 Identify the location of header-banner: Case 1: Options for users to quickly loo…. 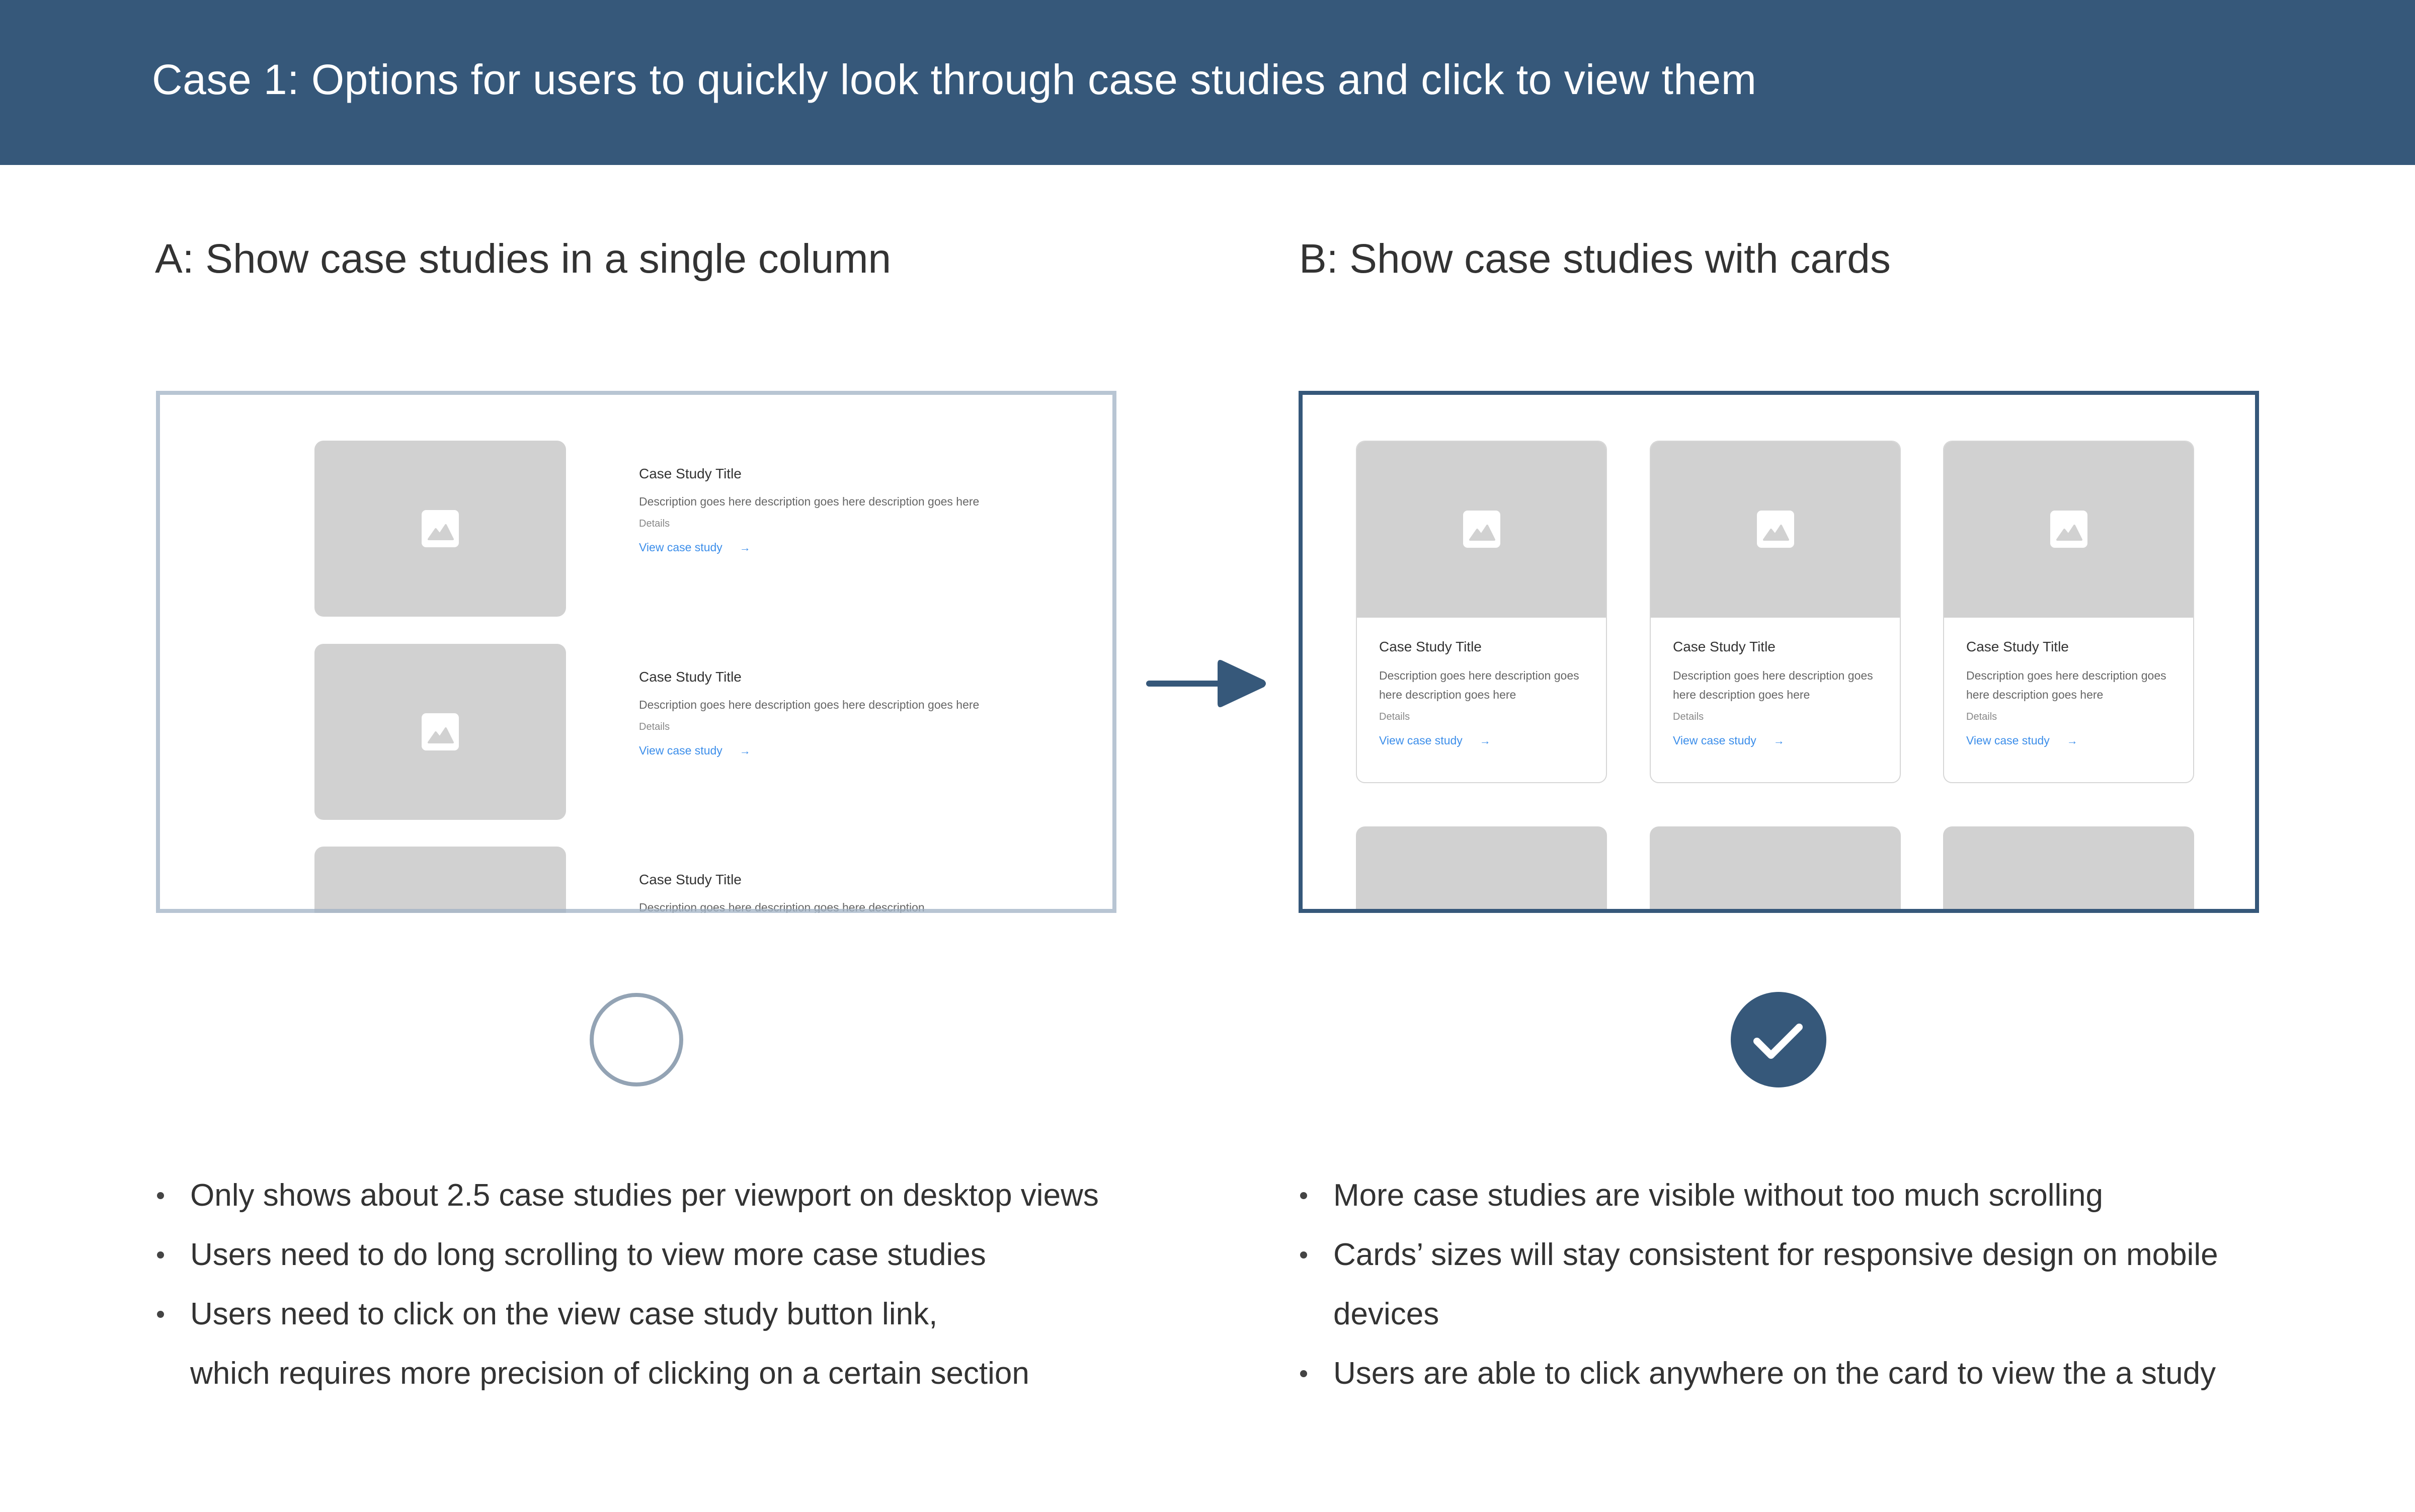
(1207, 82).